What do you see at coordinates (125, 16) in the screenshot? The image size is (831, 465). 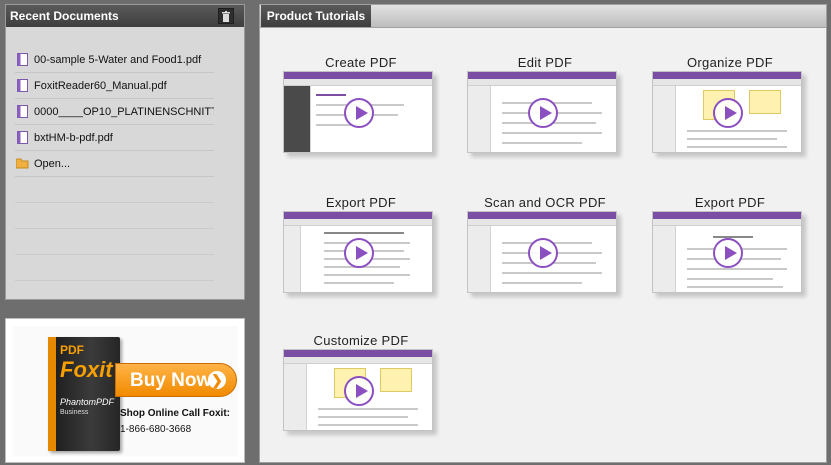 I see `recent-documents-header: Recent Documents` at bounding box center [125, 16].